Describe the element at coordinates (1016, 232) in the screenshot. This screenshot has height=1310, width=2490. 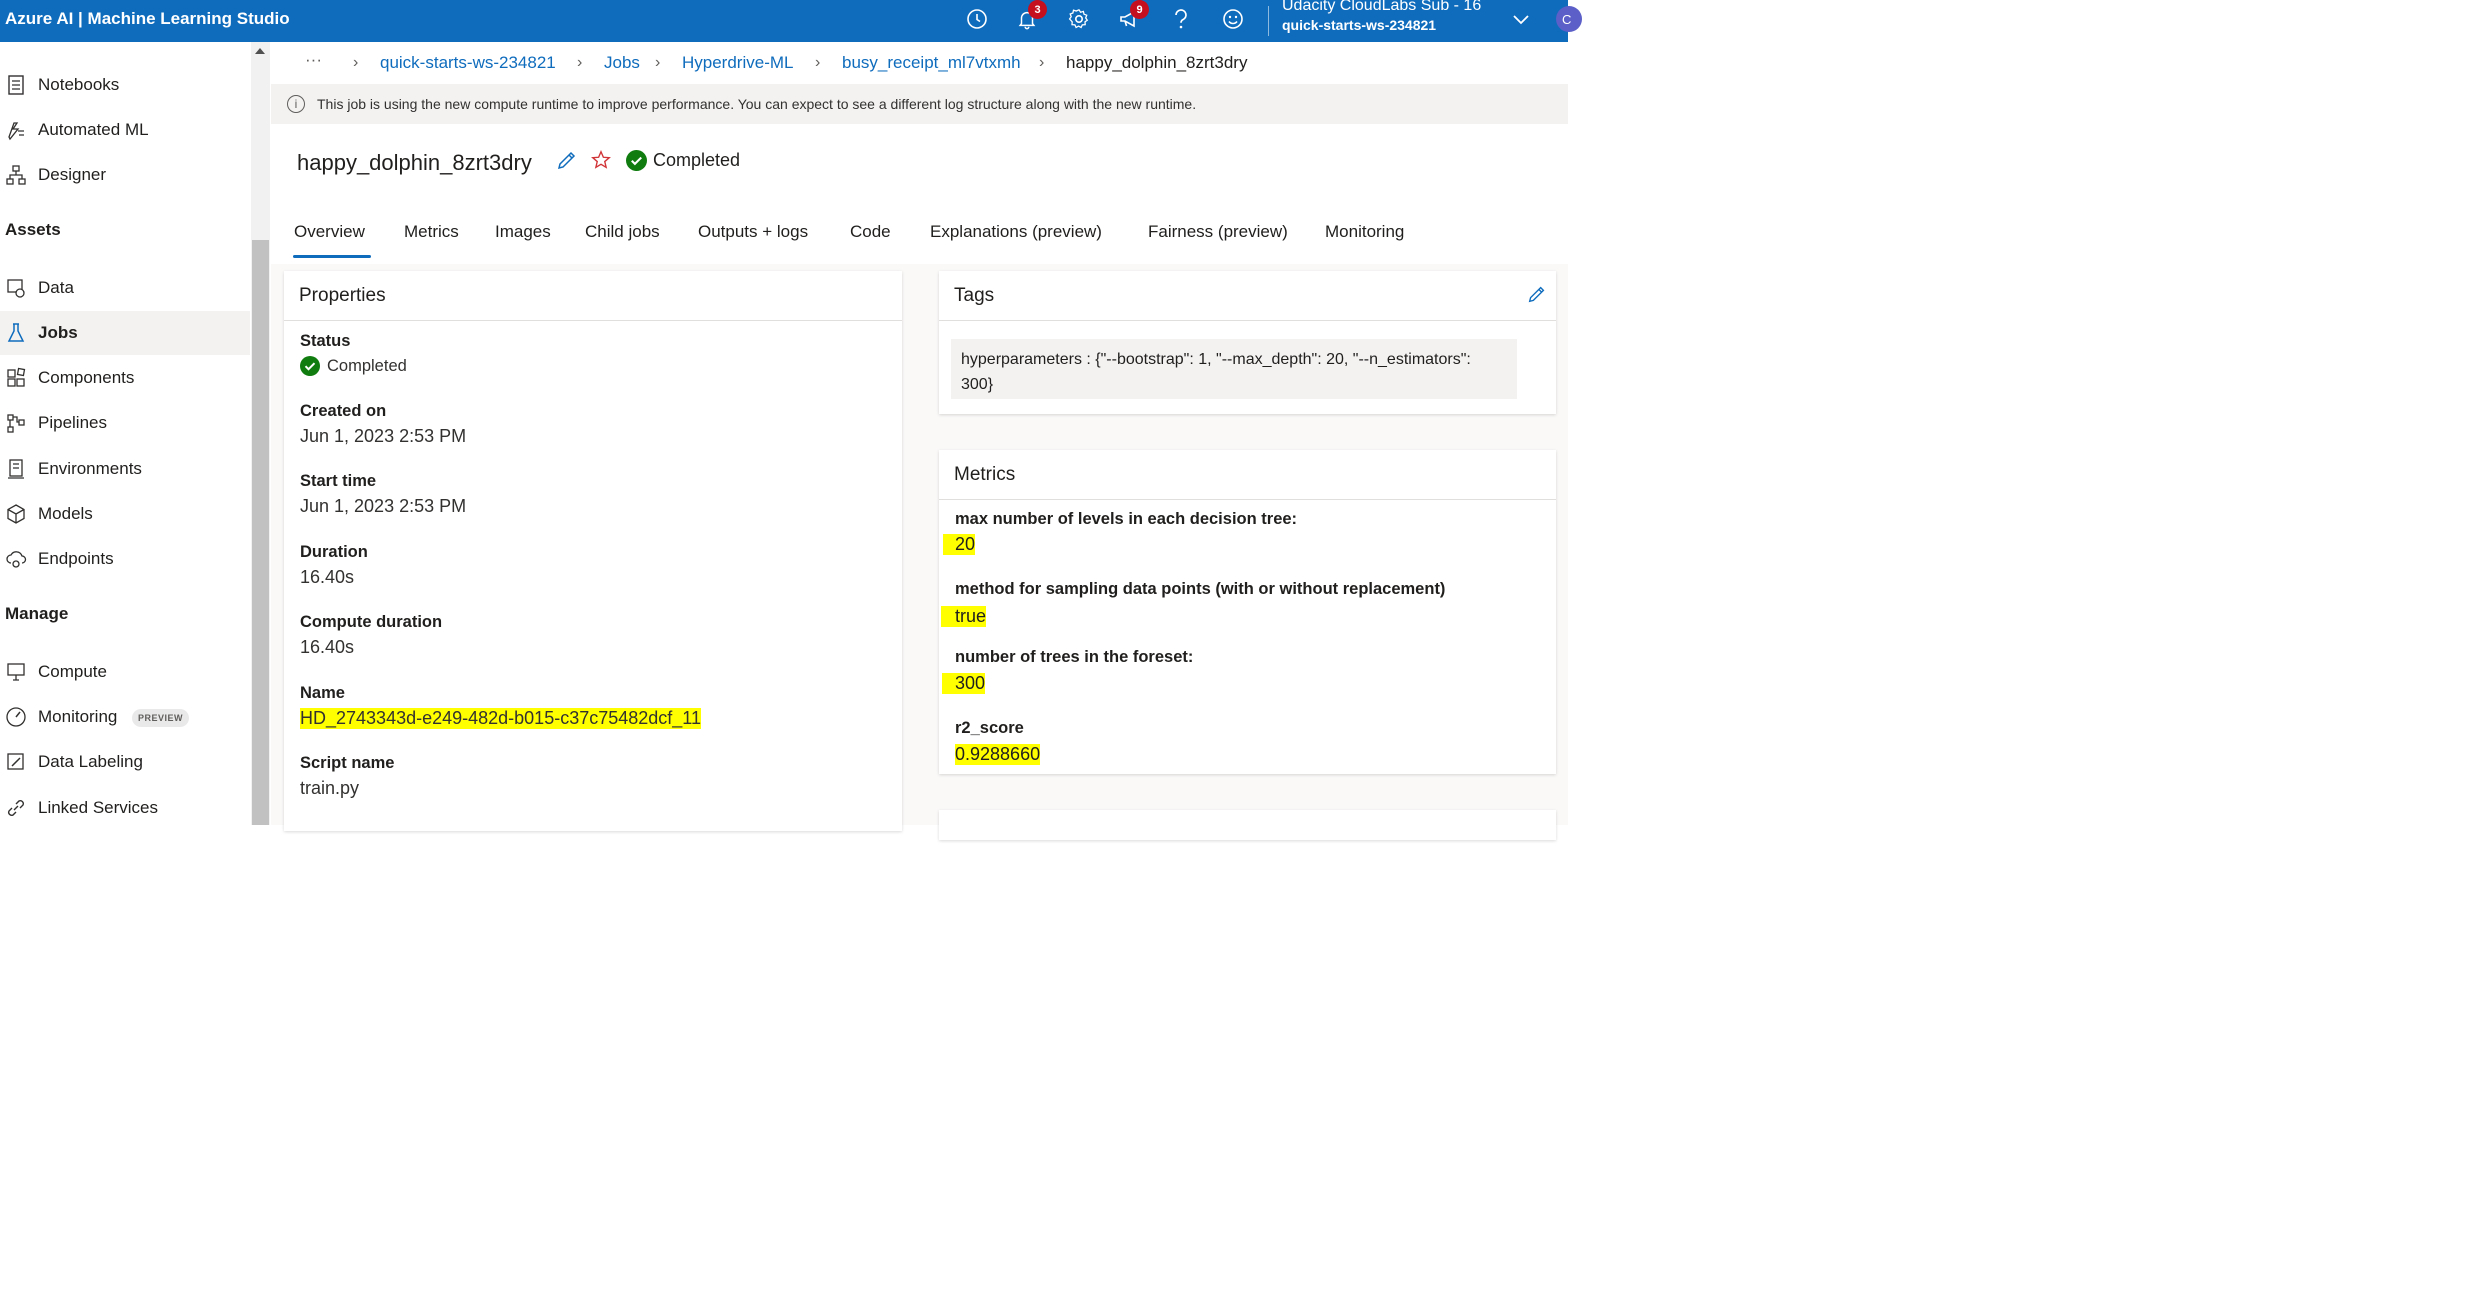
I see `tab-explanations: Explanations (preview)` at that location.